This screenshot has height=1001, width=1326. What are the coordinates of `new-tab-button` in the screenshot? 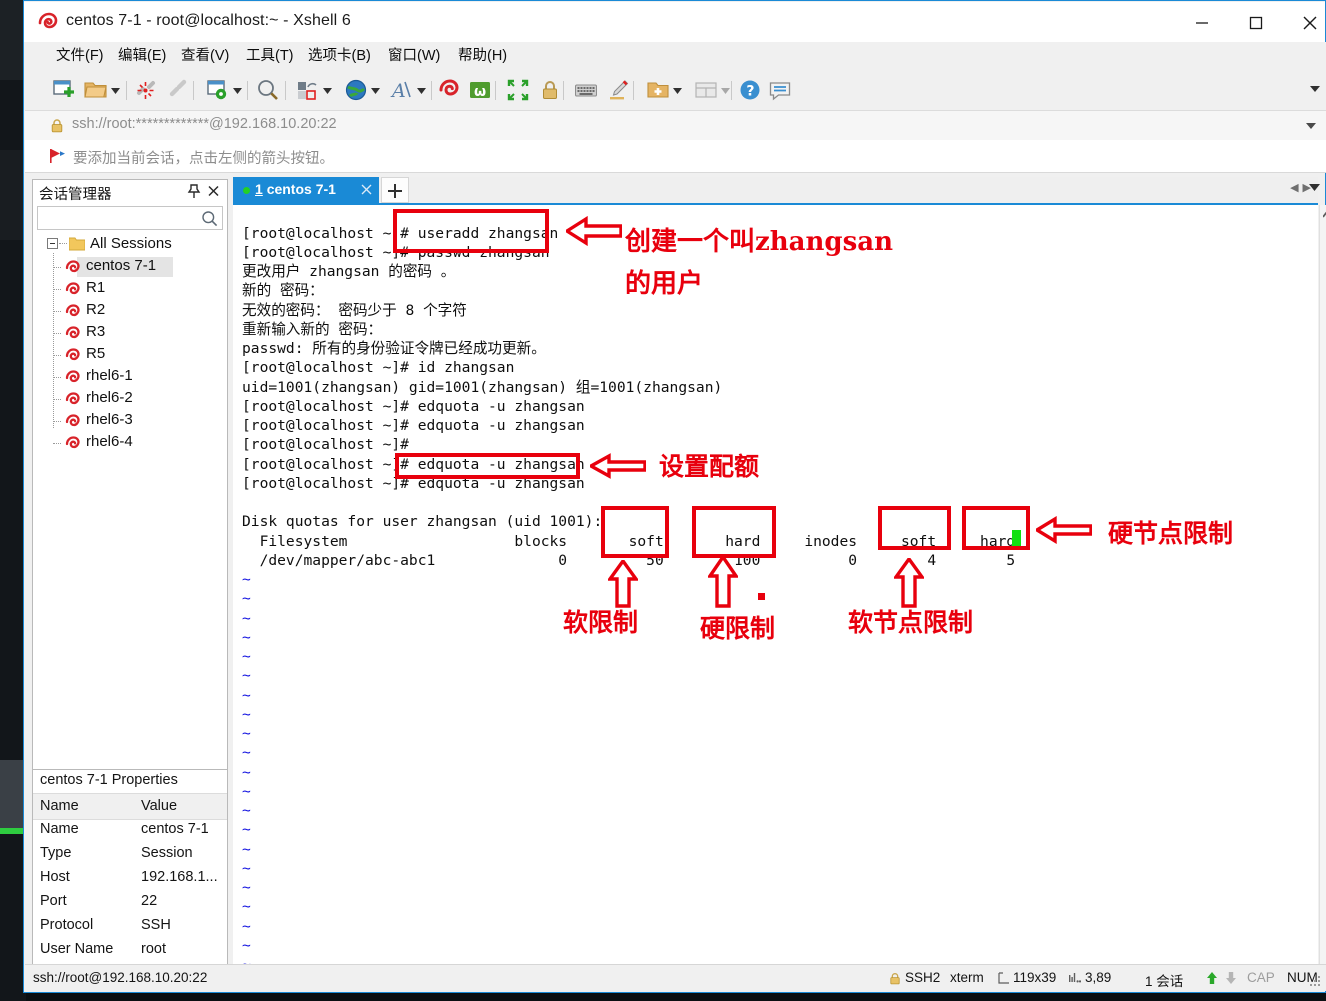 It's located at (395, 190).